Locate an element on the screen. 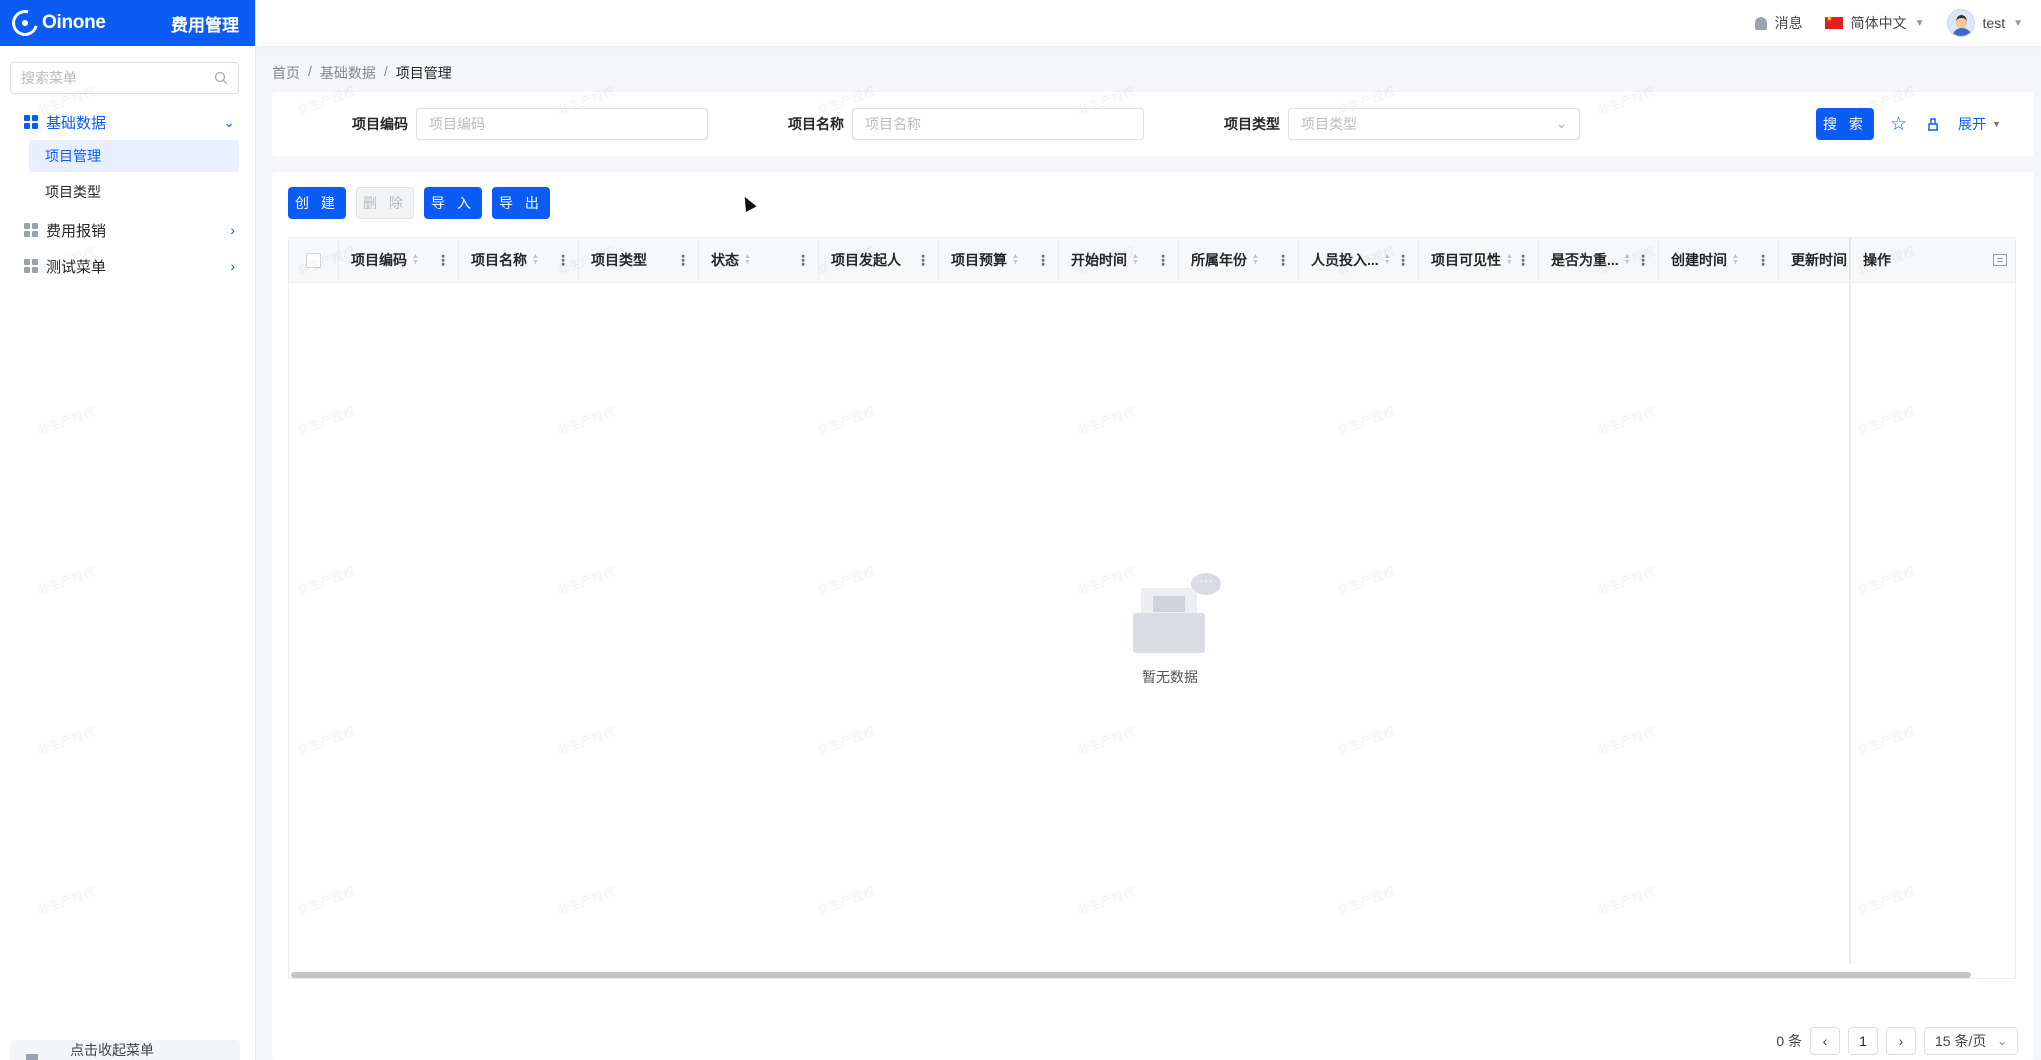  favorite-star-icon: ☆ is located at coordinates (1898, 124).